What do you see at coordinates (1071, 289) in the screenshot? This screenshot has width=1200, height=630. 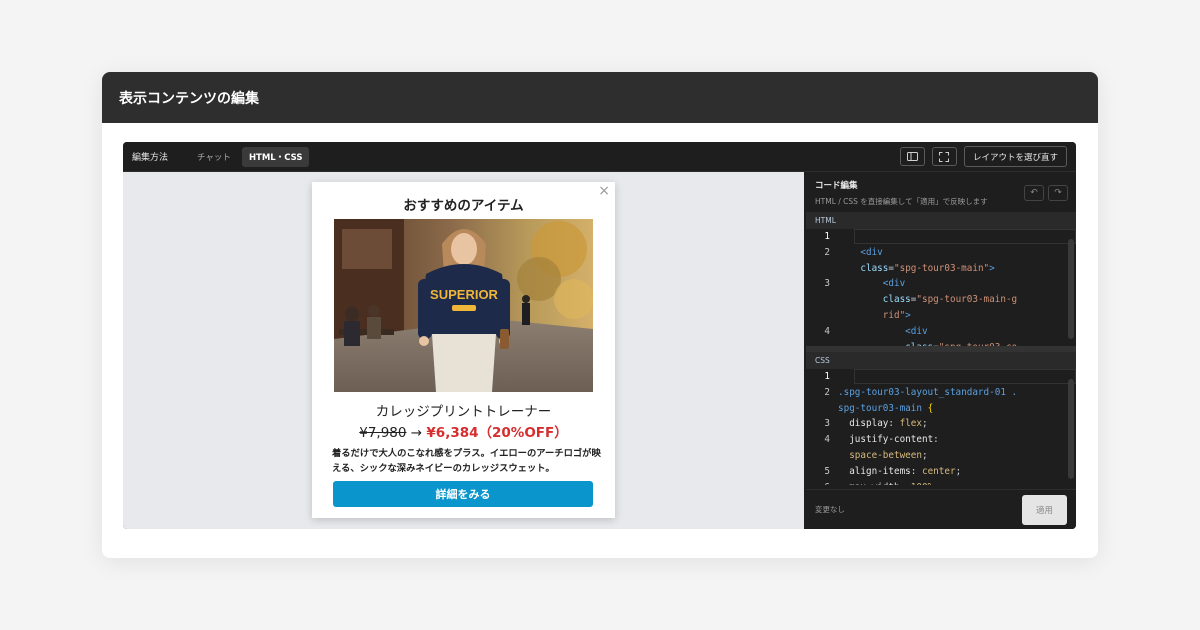 I see `html-scrollbar` at bounding box center [1071, 289].